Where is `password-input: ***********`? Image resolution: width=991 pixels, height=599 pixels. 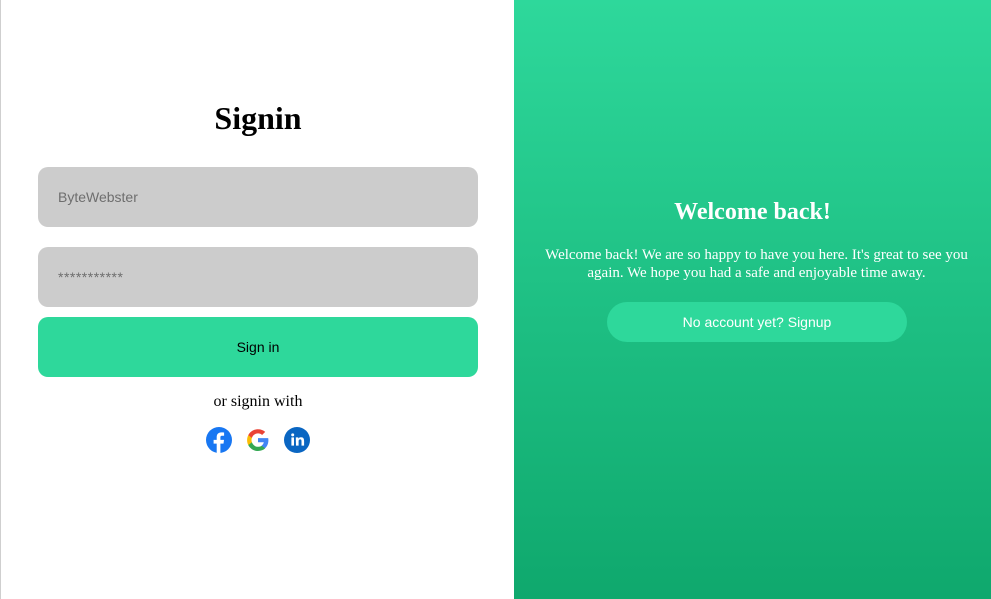 password-input: *********** is located at coordinates (258, 277).